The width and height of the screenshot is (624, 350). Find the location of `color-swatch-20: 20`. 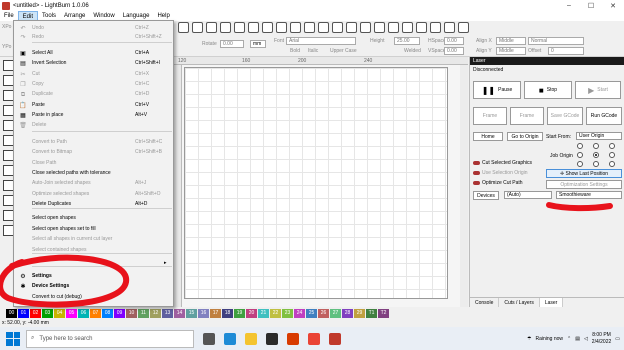

color-swatch-20: 20 is located at coordinates (251, 313).